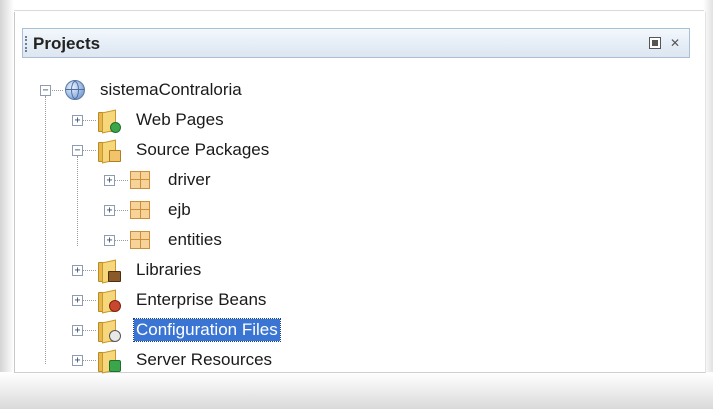 The width and height of the screenshot is (713, 409). I want to click on tree-node-label: Server Resources, so click(204, 359).